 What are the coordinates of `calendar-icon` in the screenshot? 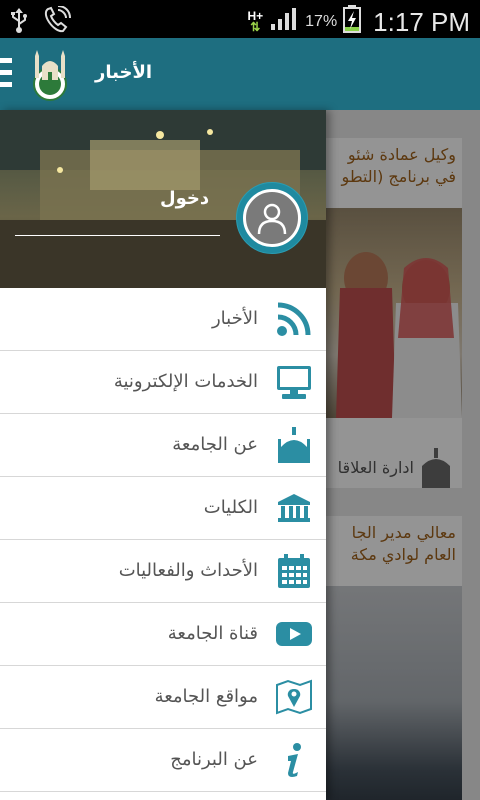 It's located at (294, 571).